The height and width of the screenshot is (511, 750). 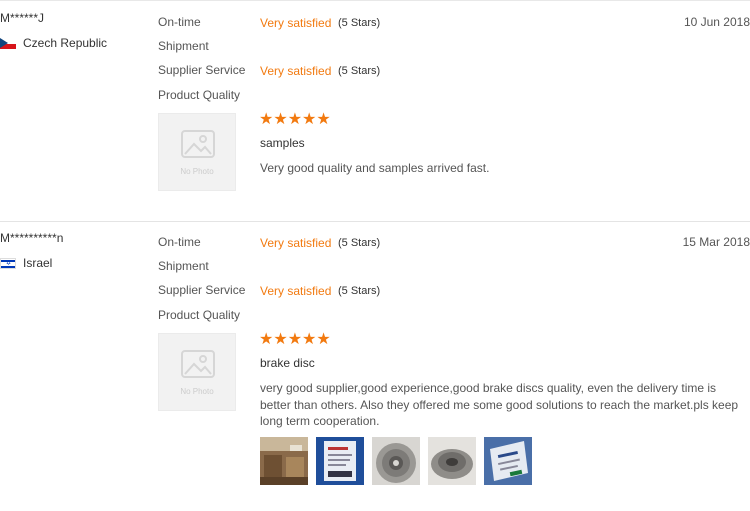 I want to click on review-title: brake disc, so click(x=287, y=363).